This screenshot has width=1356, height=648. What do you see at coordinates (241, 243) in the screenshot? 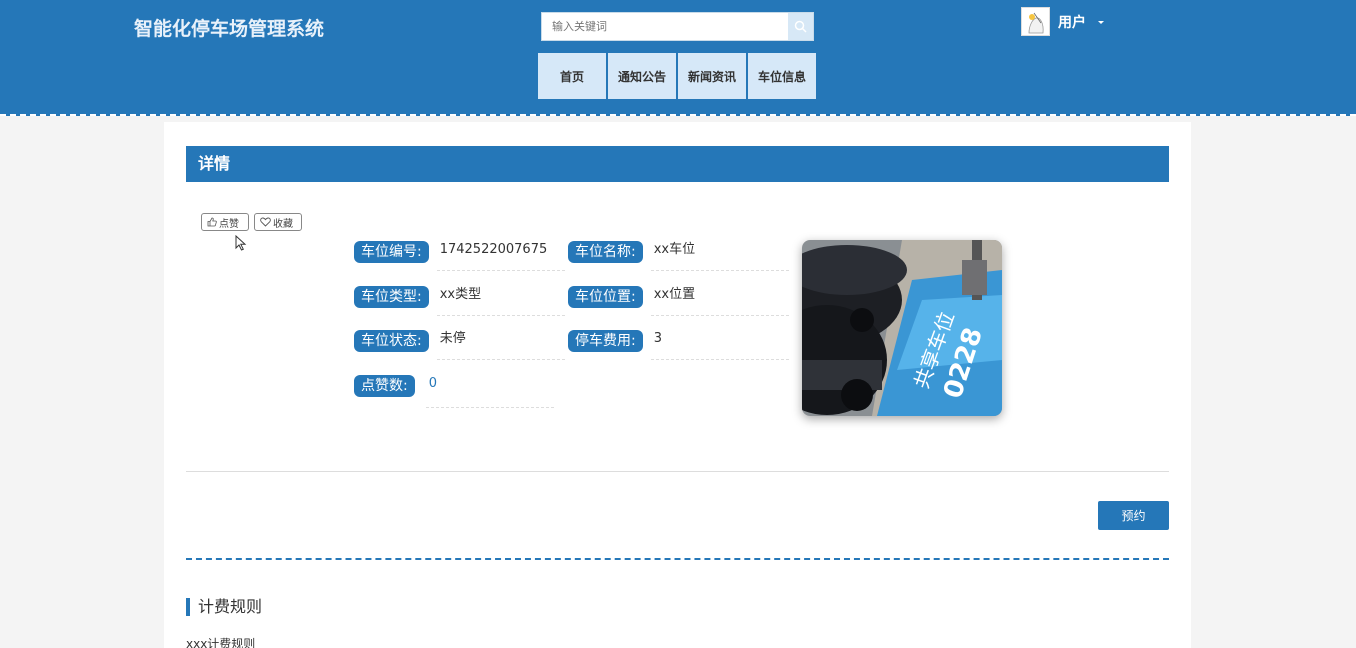
I see `mouse-cursor-icon` at bounding box center [241, 243].